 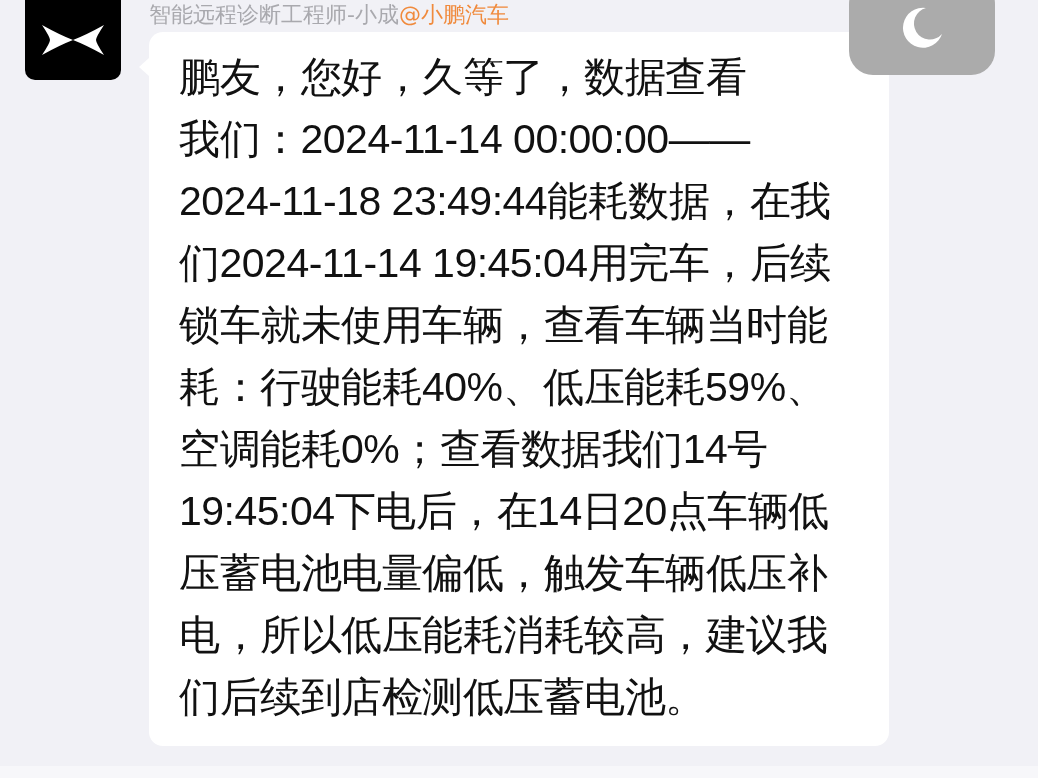 What do you see at coordinates (73, 40) in the screenshot?
I see `avatar-logo-icon` at bounding box center [73, 40].